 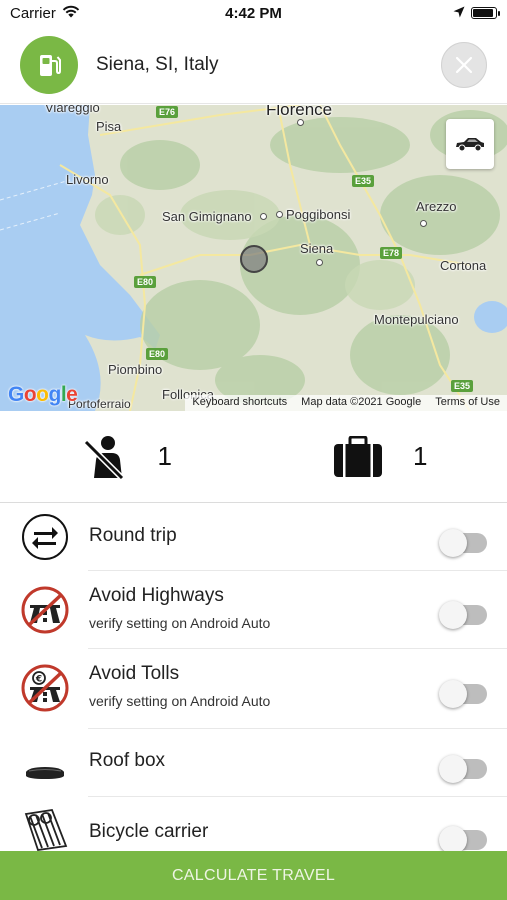 I want to click on map-label-siena: Siena, so click(x=317, y=248).